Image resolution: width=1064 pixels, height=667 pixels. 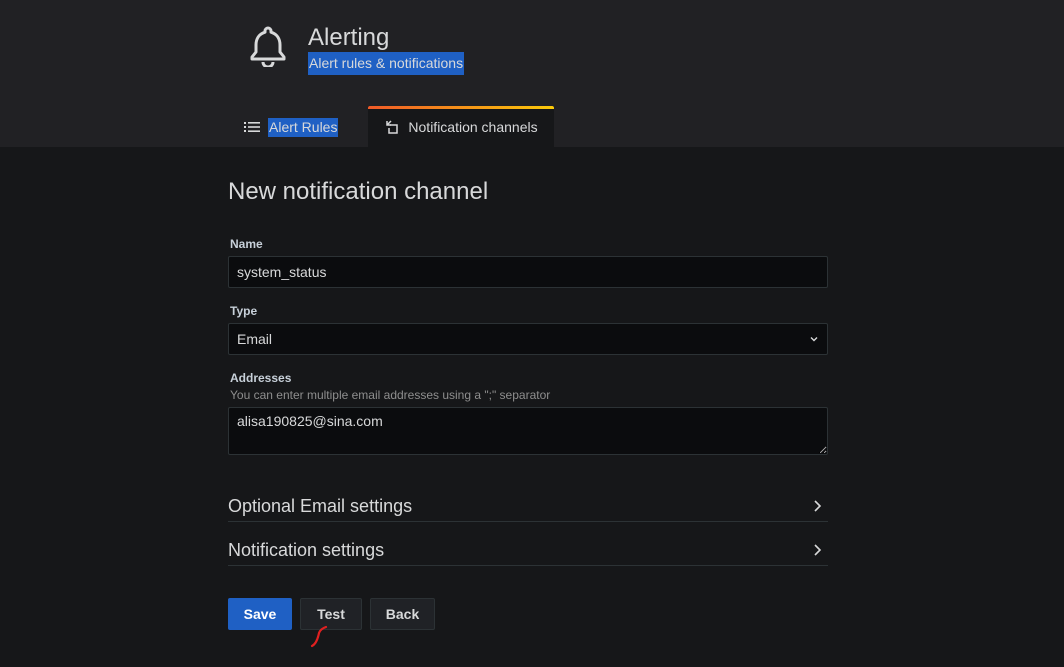 What do you see at coordinates (244, 311) in the screenshot?
I see `type-label: Type` at bounding box center [244, 311].